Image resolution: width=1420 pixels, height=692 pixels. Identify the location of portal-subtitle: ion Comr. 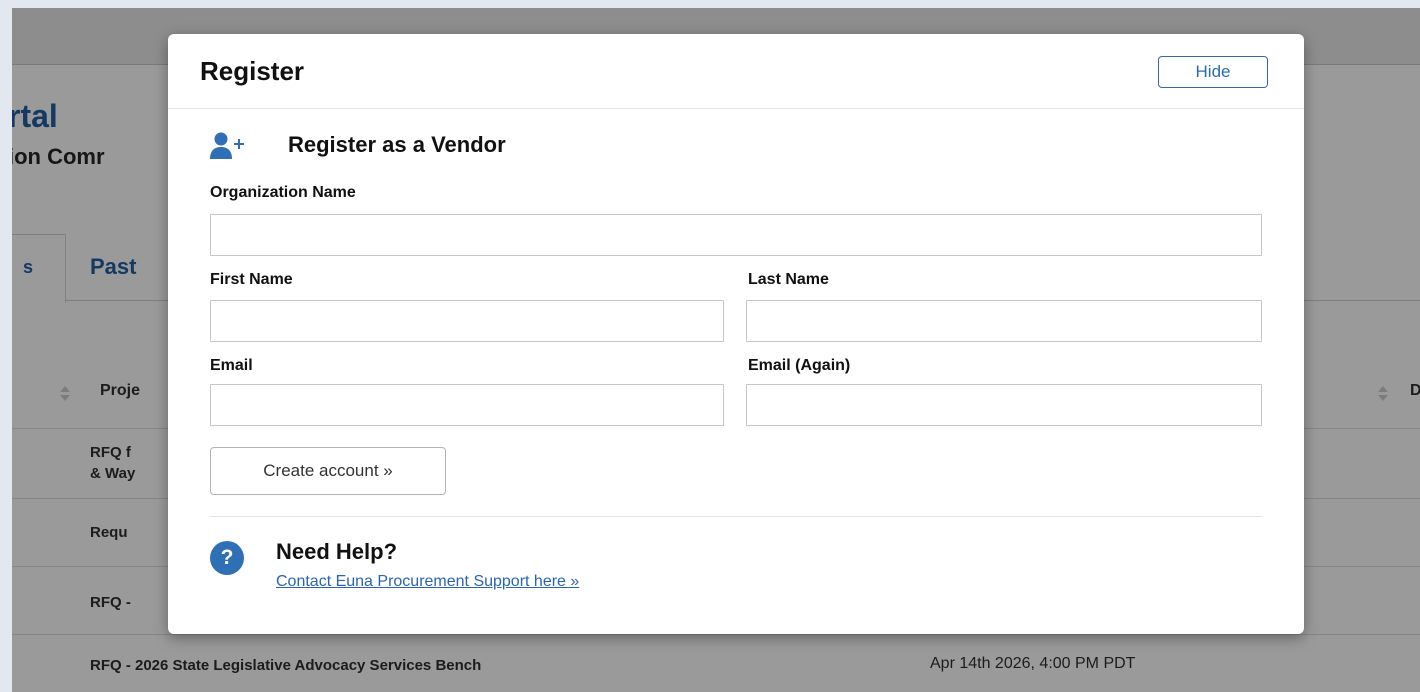
(58, 156).